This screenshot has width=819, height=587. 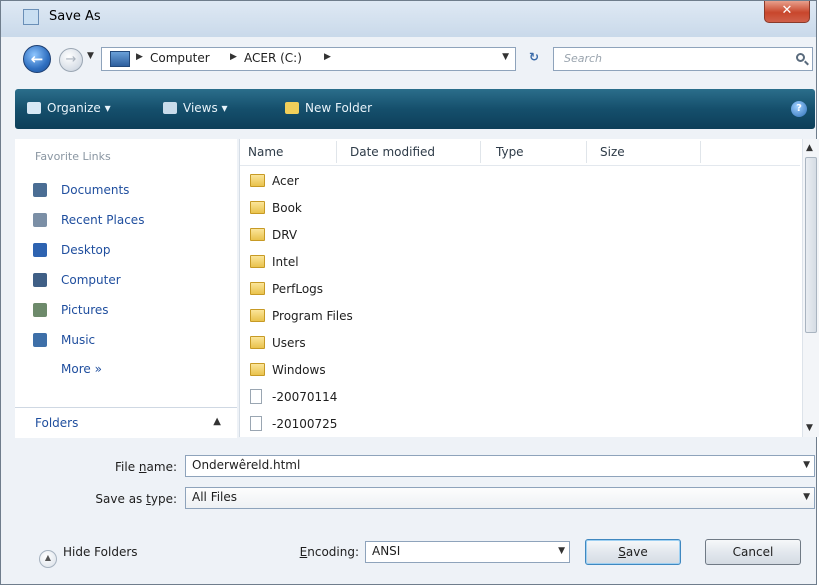 I want to click on item-name: Book, so click(x=287, y=208).